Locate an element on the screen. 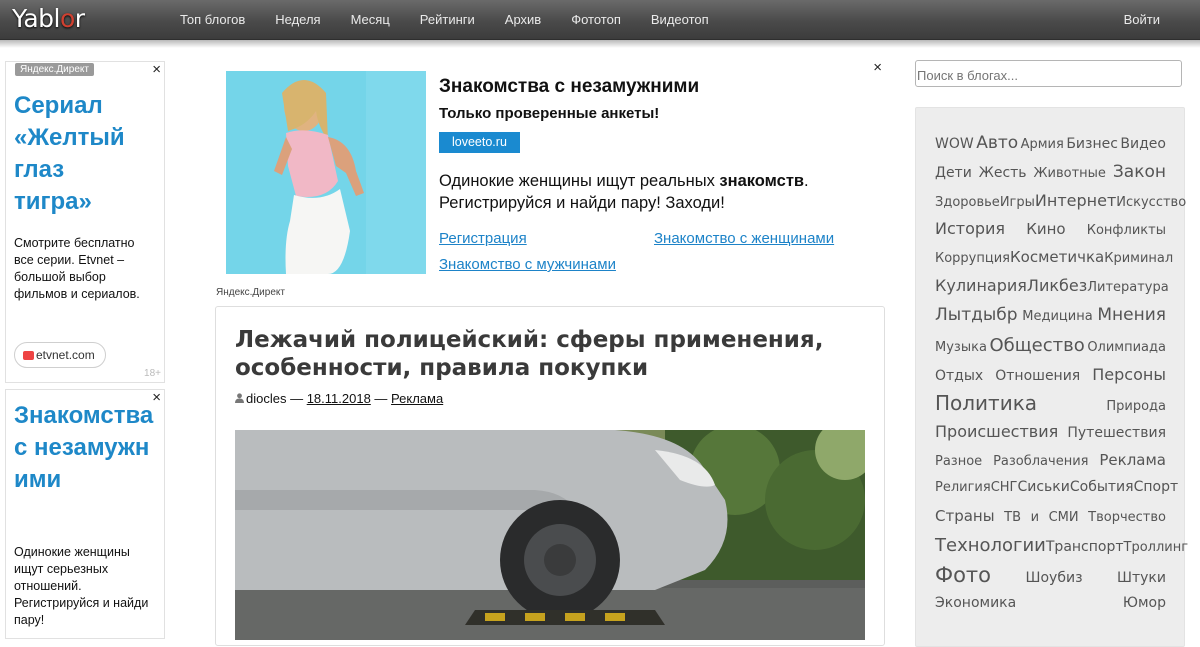  tag-link: Бизнес is located at coordinates (1092, 144).